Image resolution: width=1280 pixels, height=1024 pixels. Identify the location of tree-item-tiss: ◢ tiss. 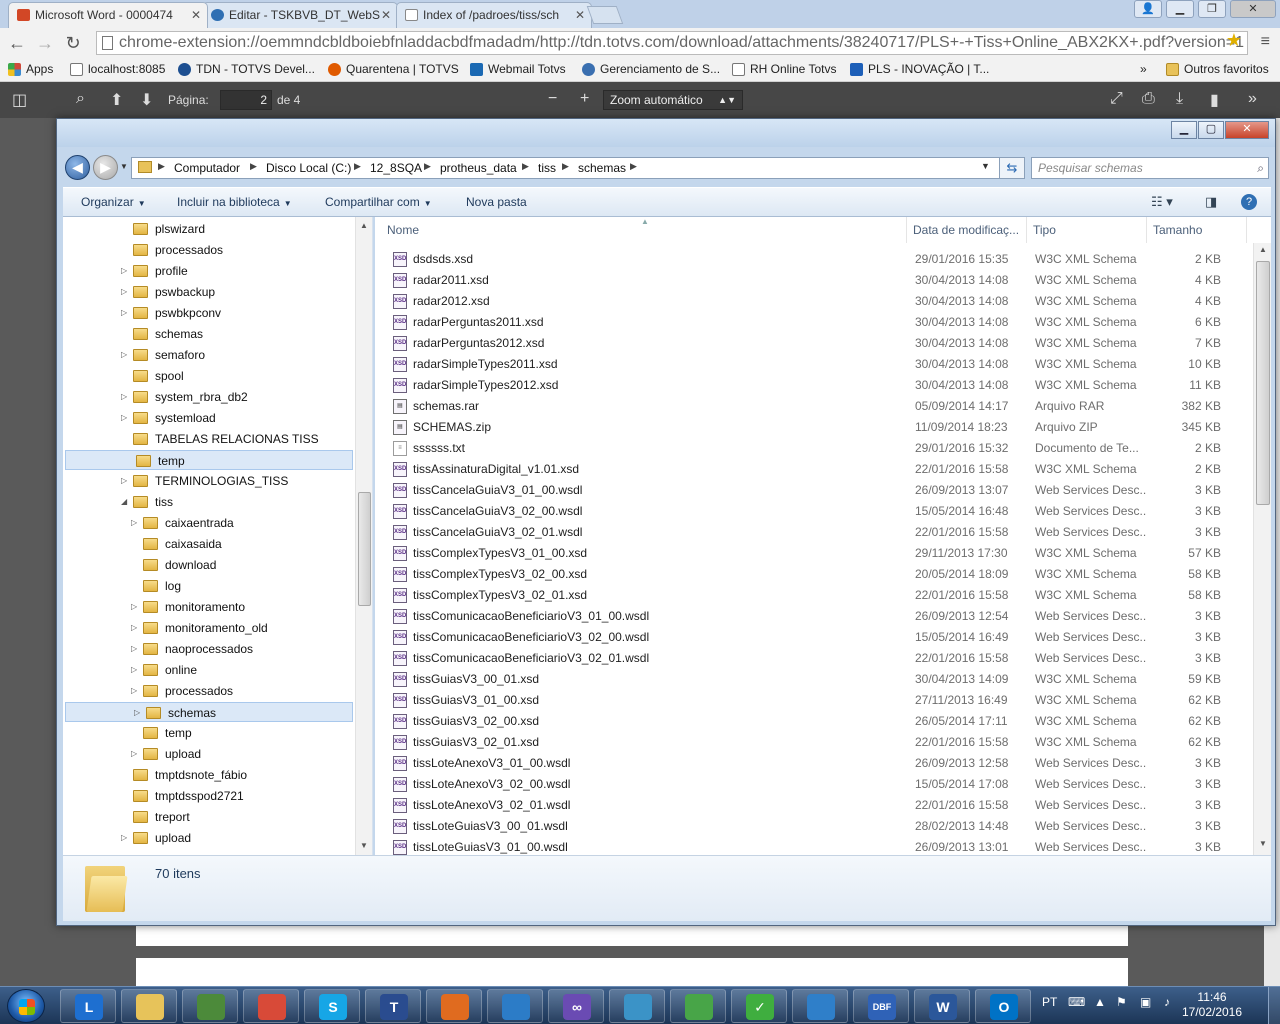
(208, 502).